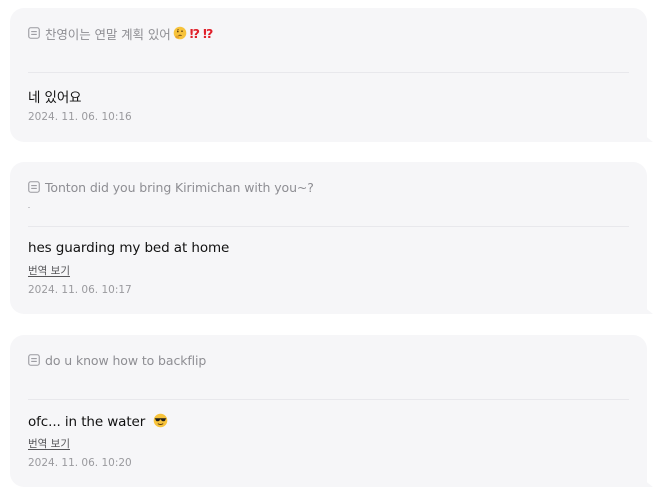  What do you see at coordinates (129, 248) in the screenshot?
I see `answer-text: hes guarding my bed at home` at bounding box center [129, 248].